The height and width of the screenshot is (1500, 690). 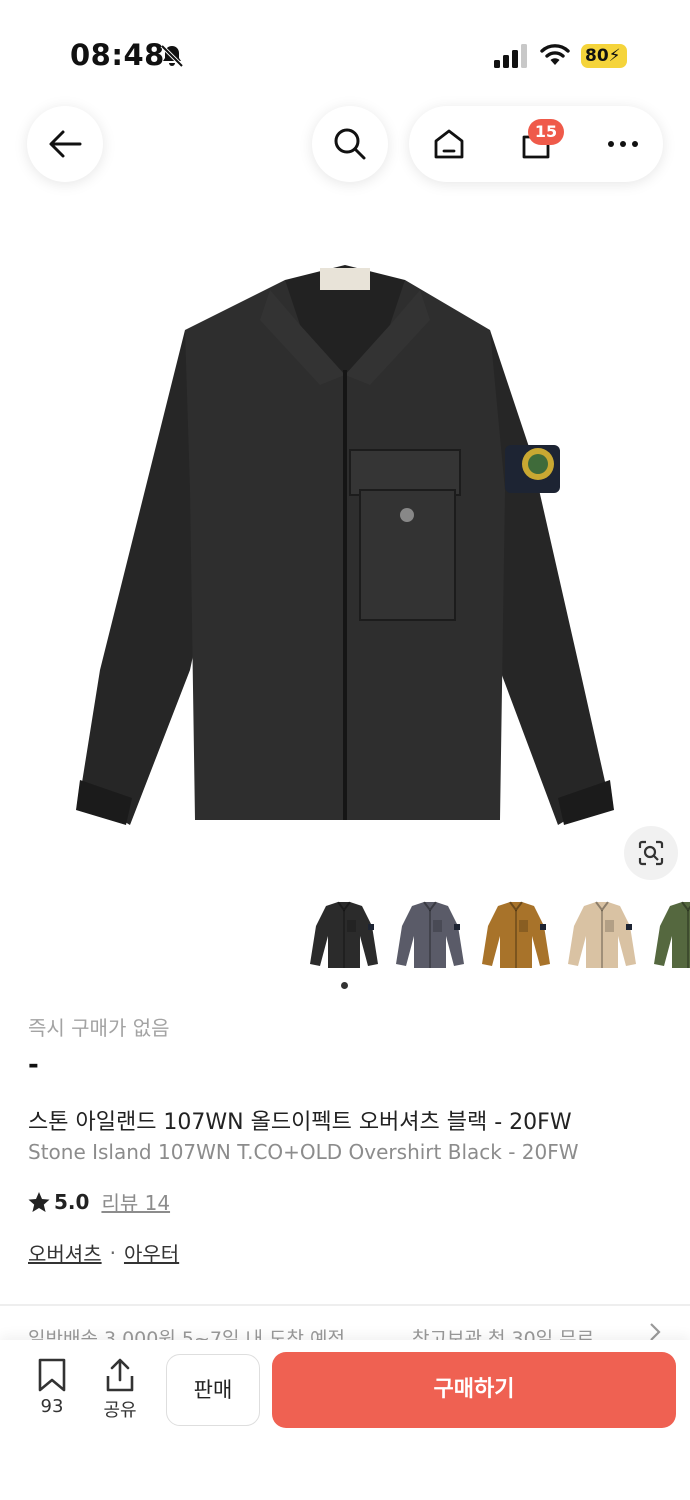 I want to click on wifi-icon, so click(x=555, y=54).